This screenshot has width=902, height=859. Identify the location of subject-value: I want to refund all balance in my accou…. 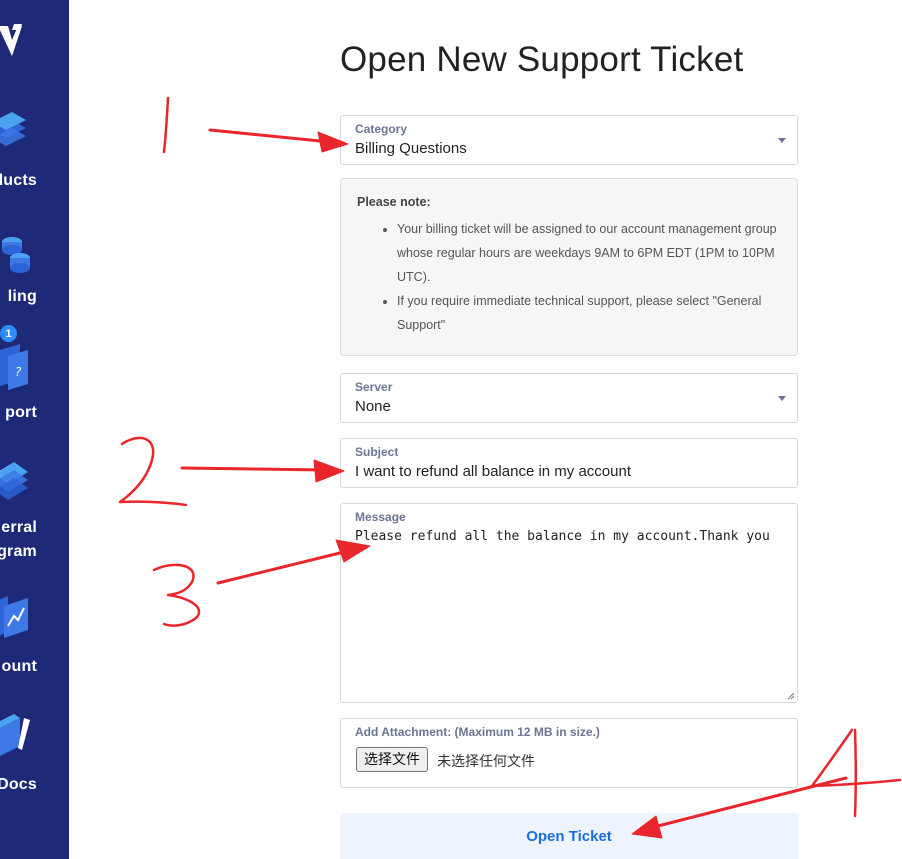
(493, 471).